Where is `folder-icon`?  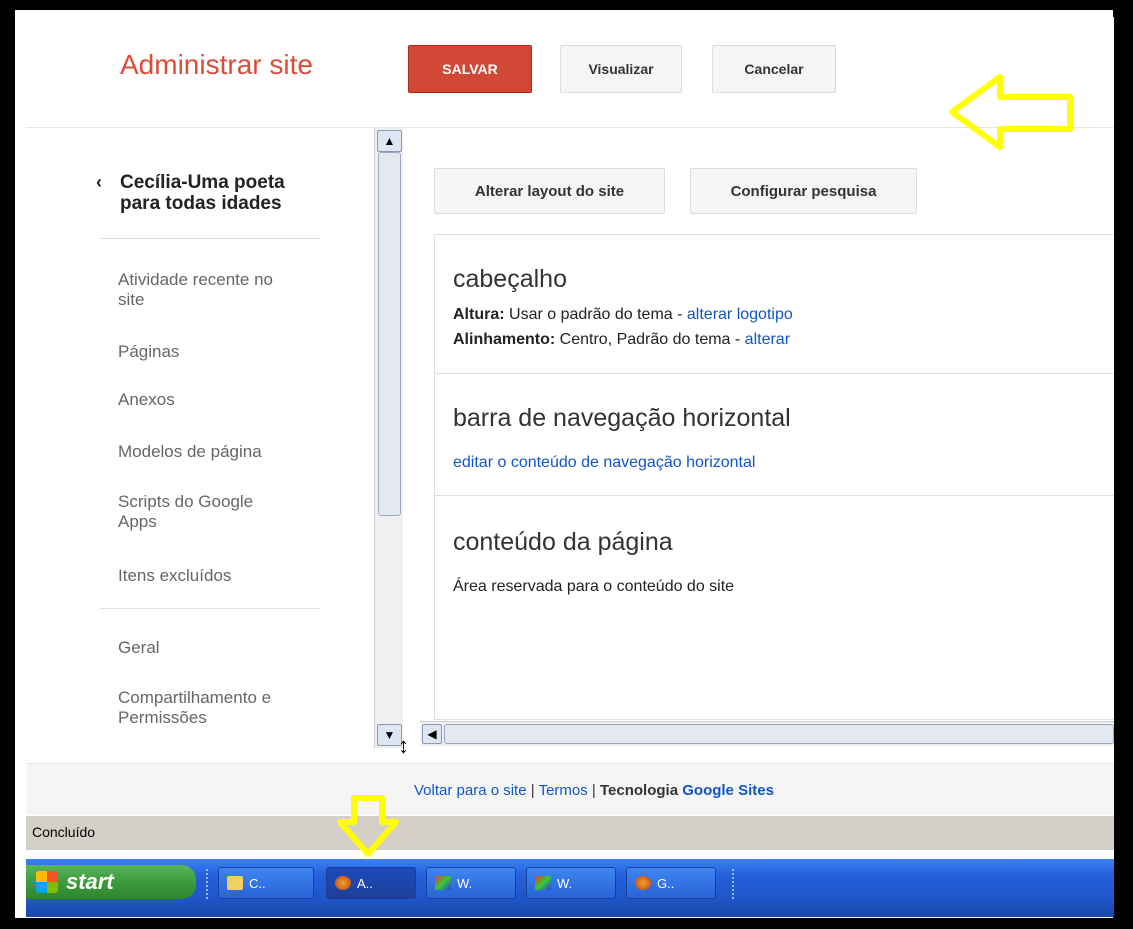 folder-icon is located at coordinates (235, 883).